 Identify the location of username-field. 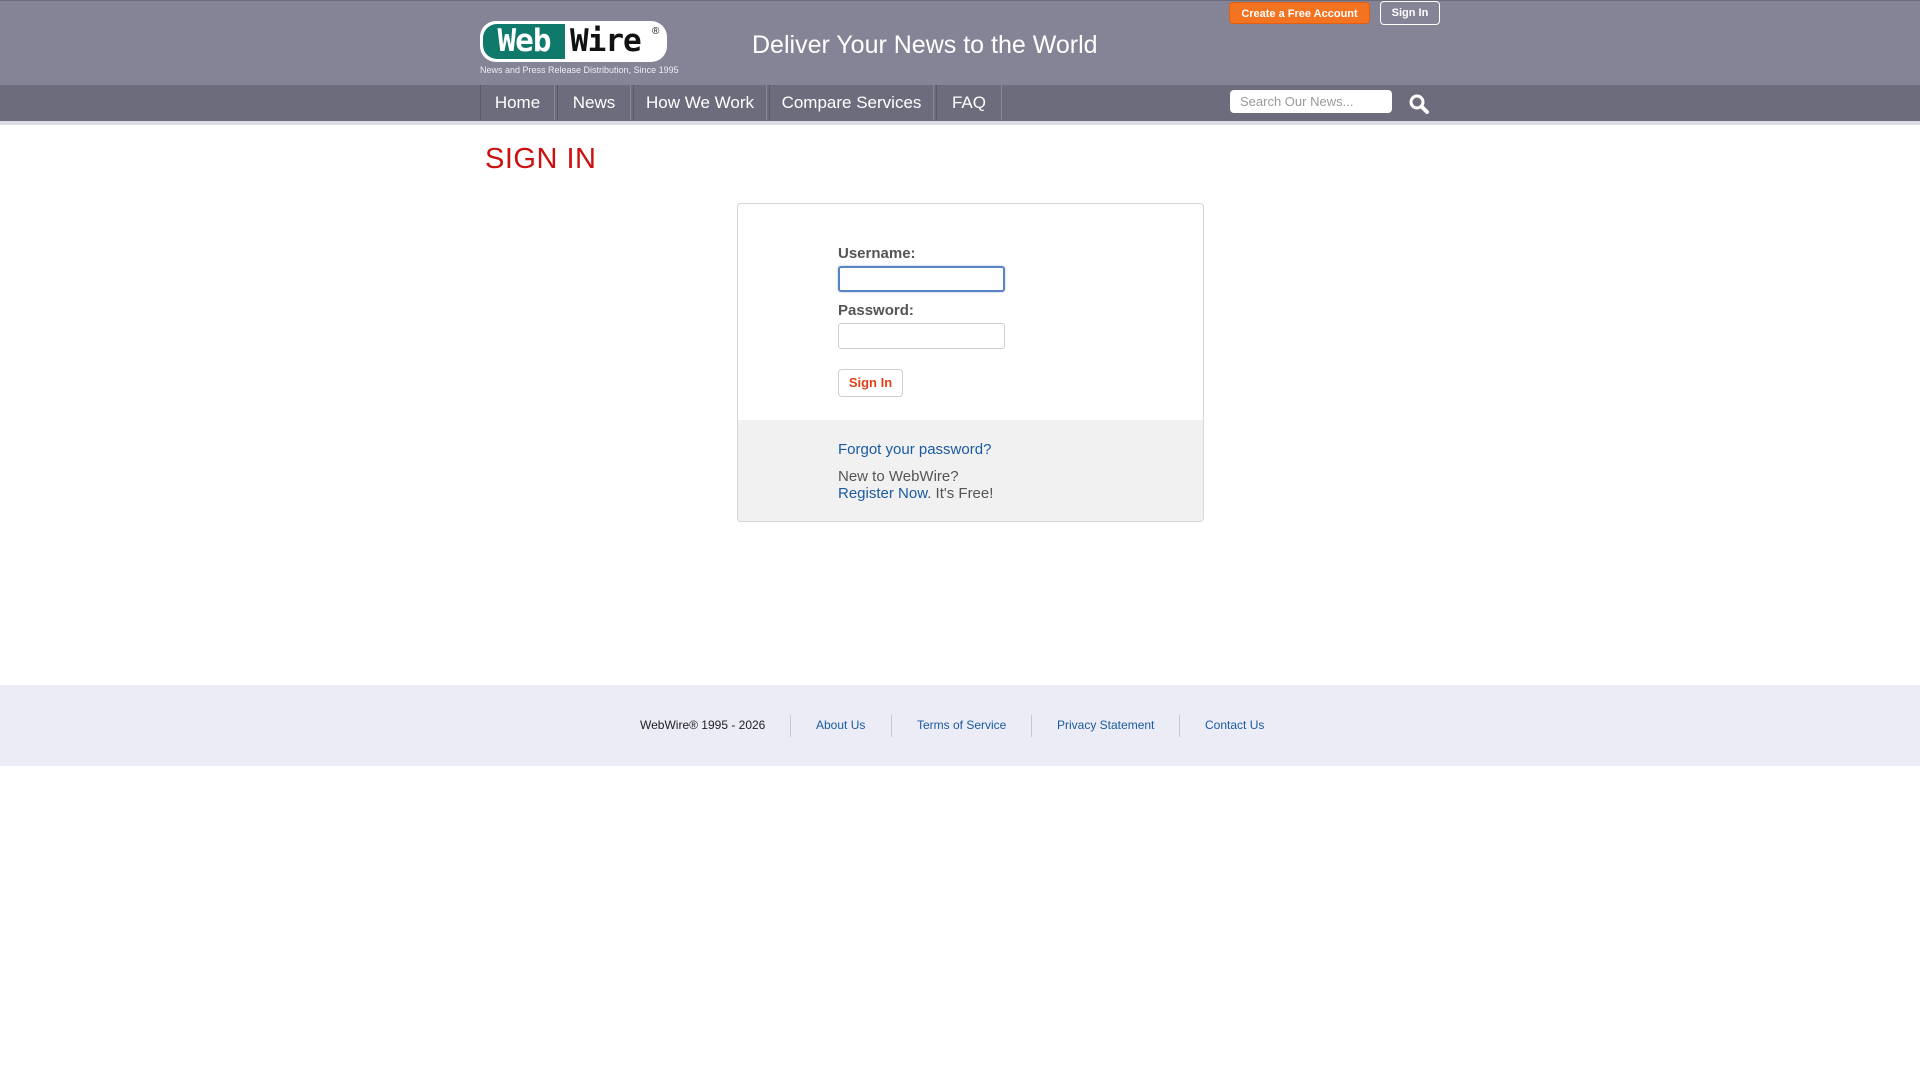
(921, 279).